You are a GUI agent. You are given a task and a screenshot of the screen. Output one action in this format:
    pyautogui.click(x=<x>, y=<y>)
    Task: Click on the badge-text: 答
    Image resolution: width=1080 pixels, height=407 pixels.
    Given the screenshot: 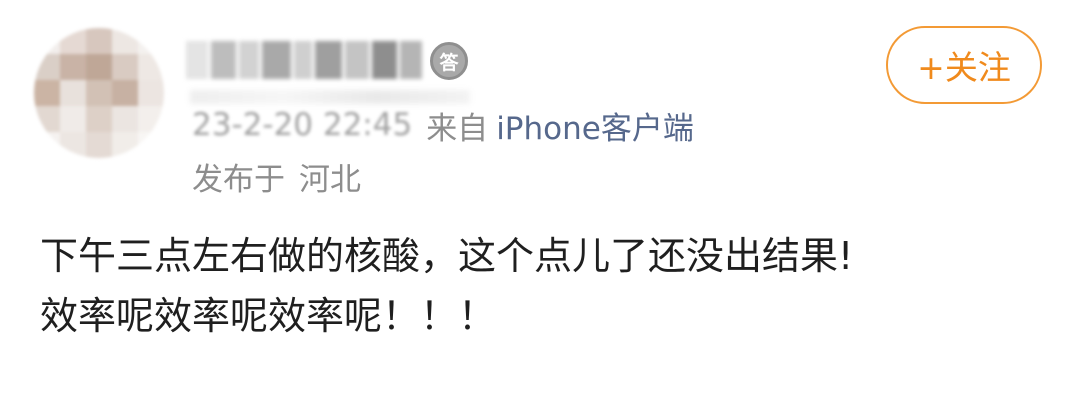 What is the action you would take?
    pyautogui.click(x=449, y=62)
    